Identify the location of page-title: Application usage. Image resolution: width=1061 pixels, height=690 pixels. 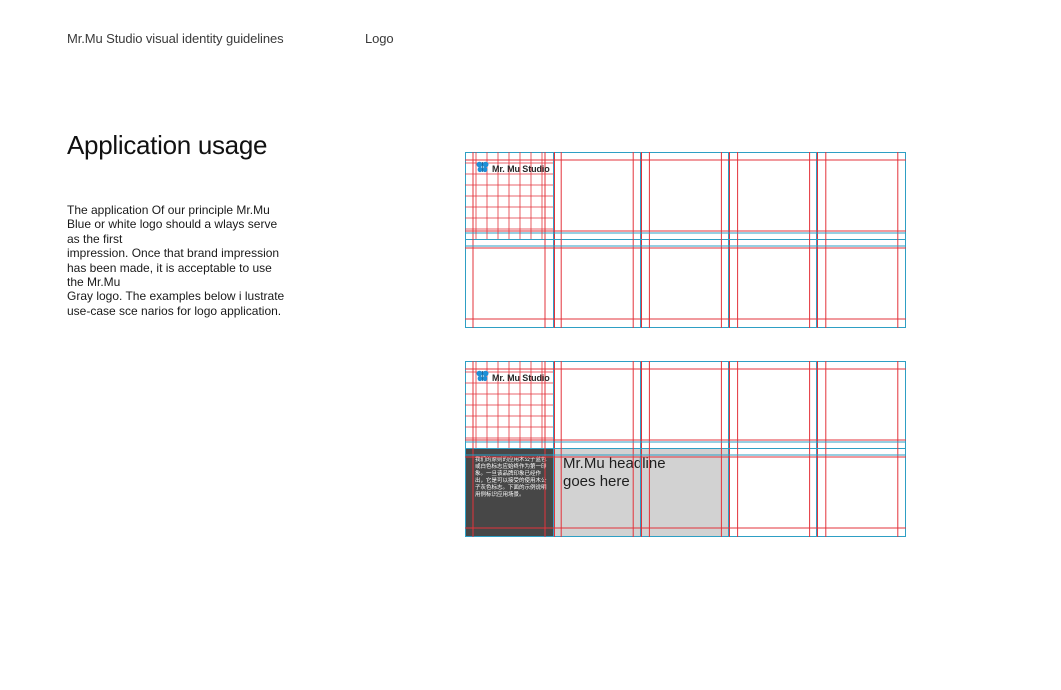
(167, 145).